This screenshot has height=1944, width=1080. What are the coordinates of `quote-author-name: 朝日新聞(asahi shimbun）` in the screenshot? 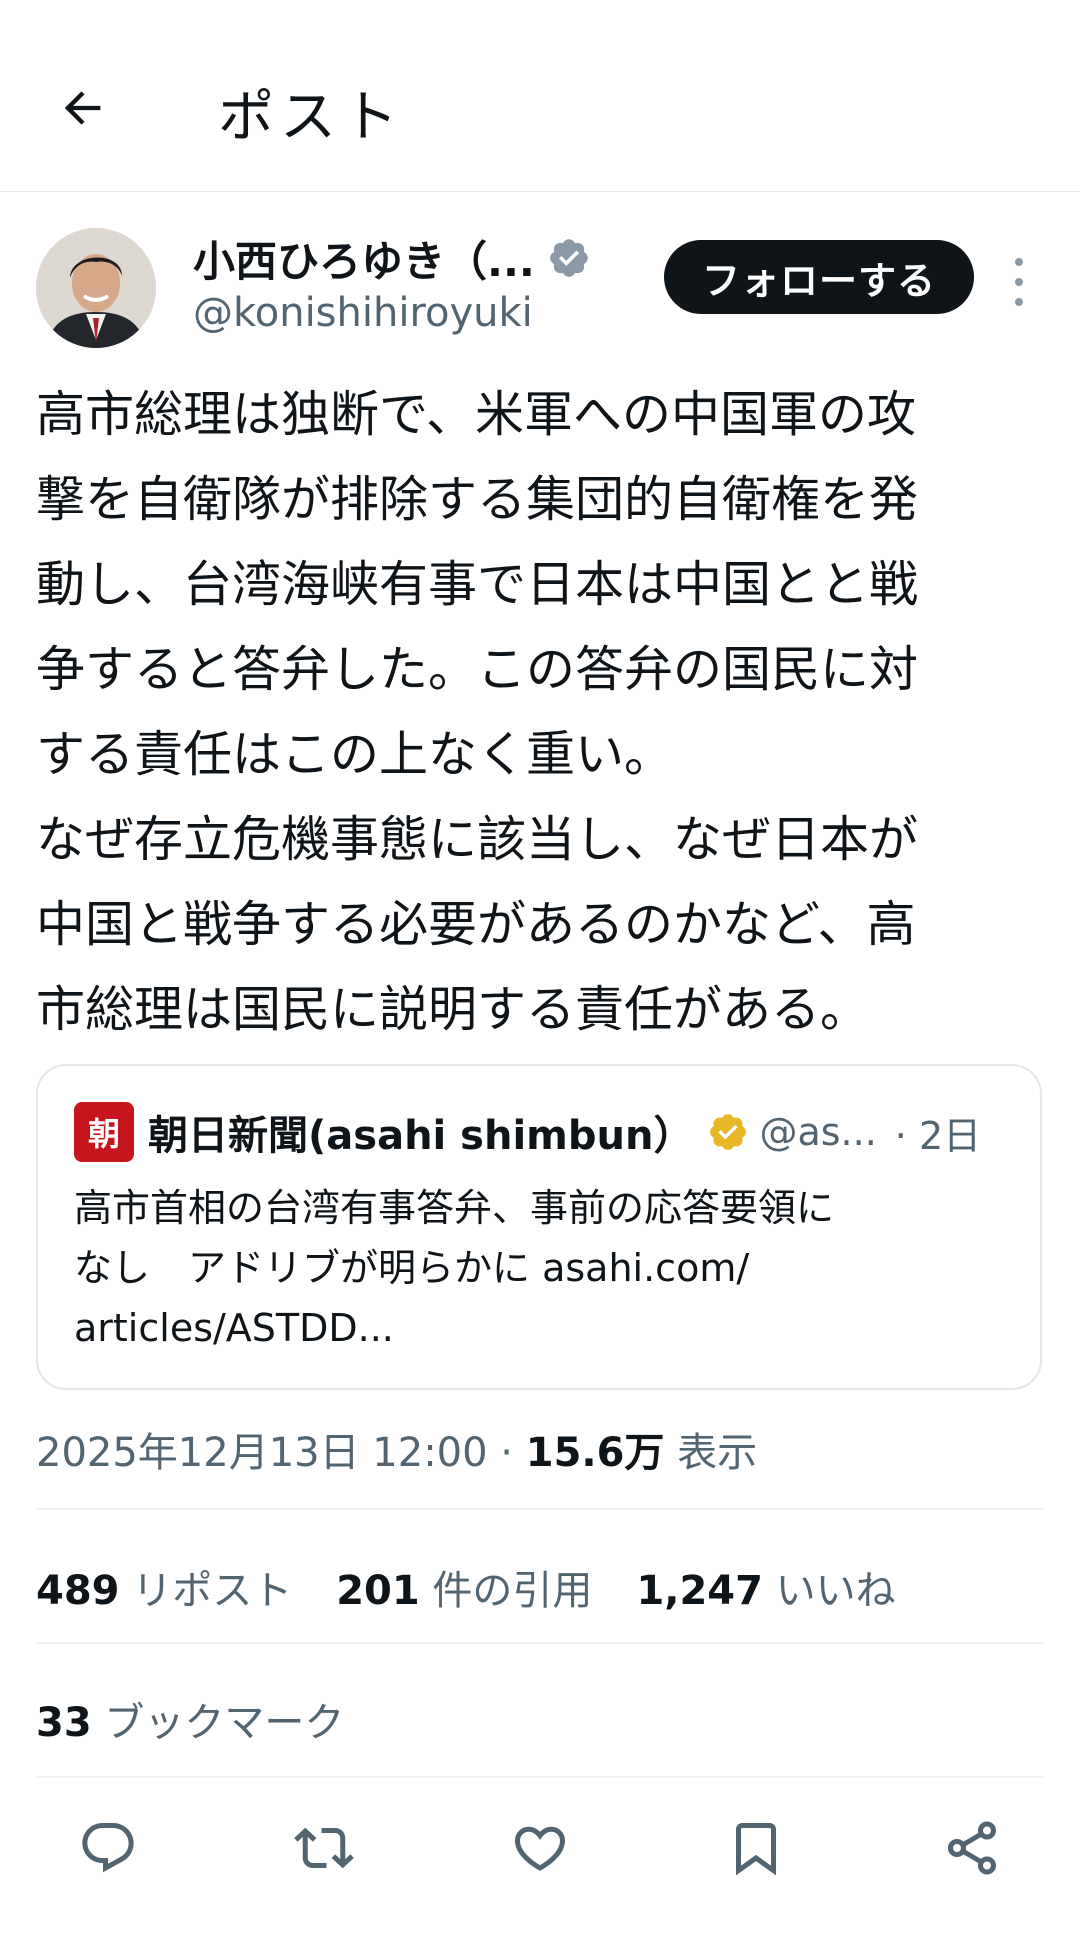 It's located at (421, 1136).